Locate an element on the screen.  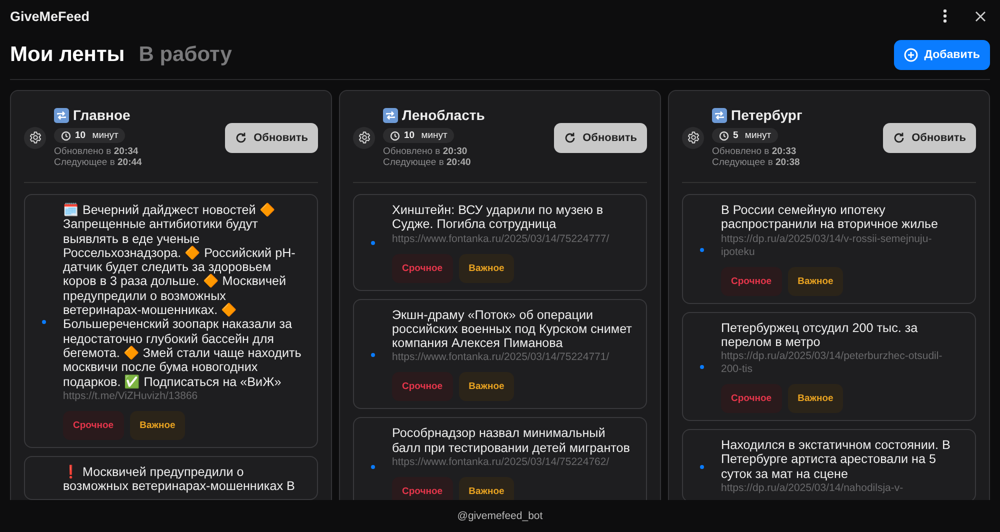
updated-time: Обновлено в 20:33 is located at coordinates (754, 151).